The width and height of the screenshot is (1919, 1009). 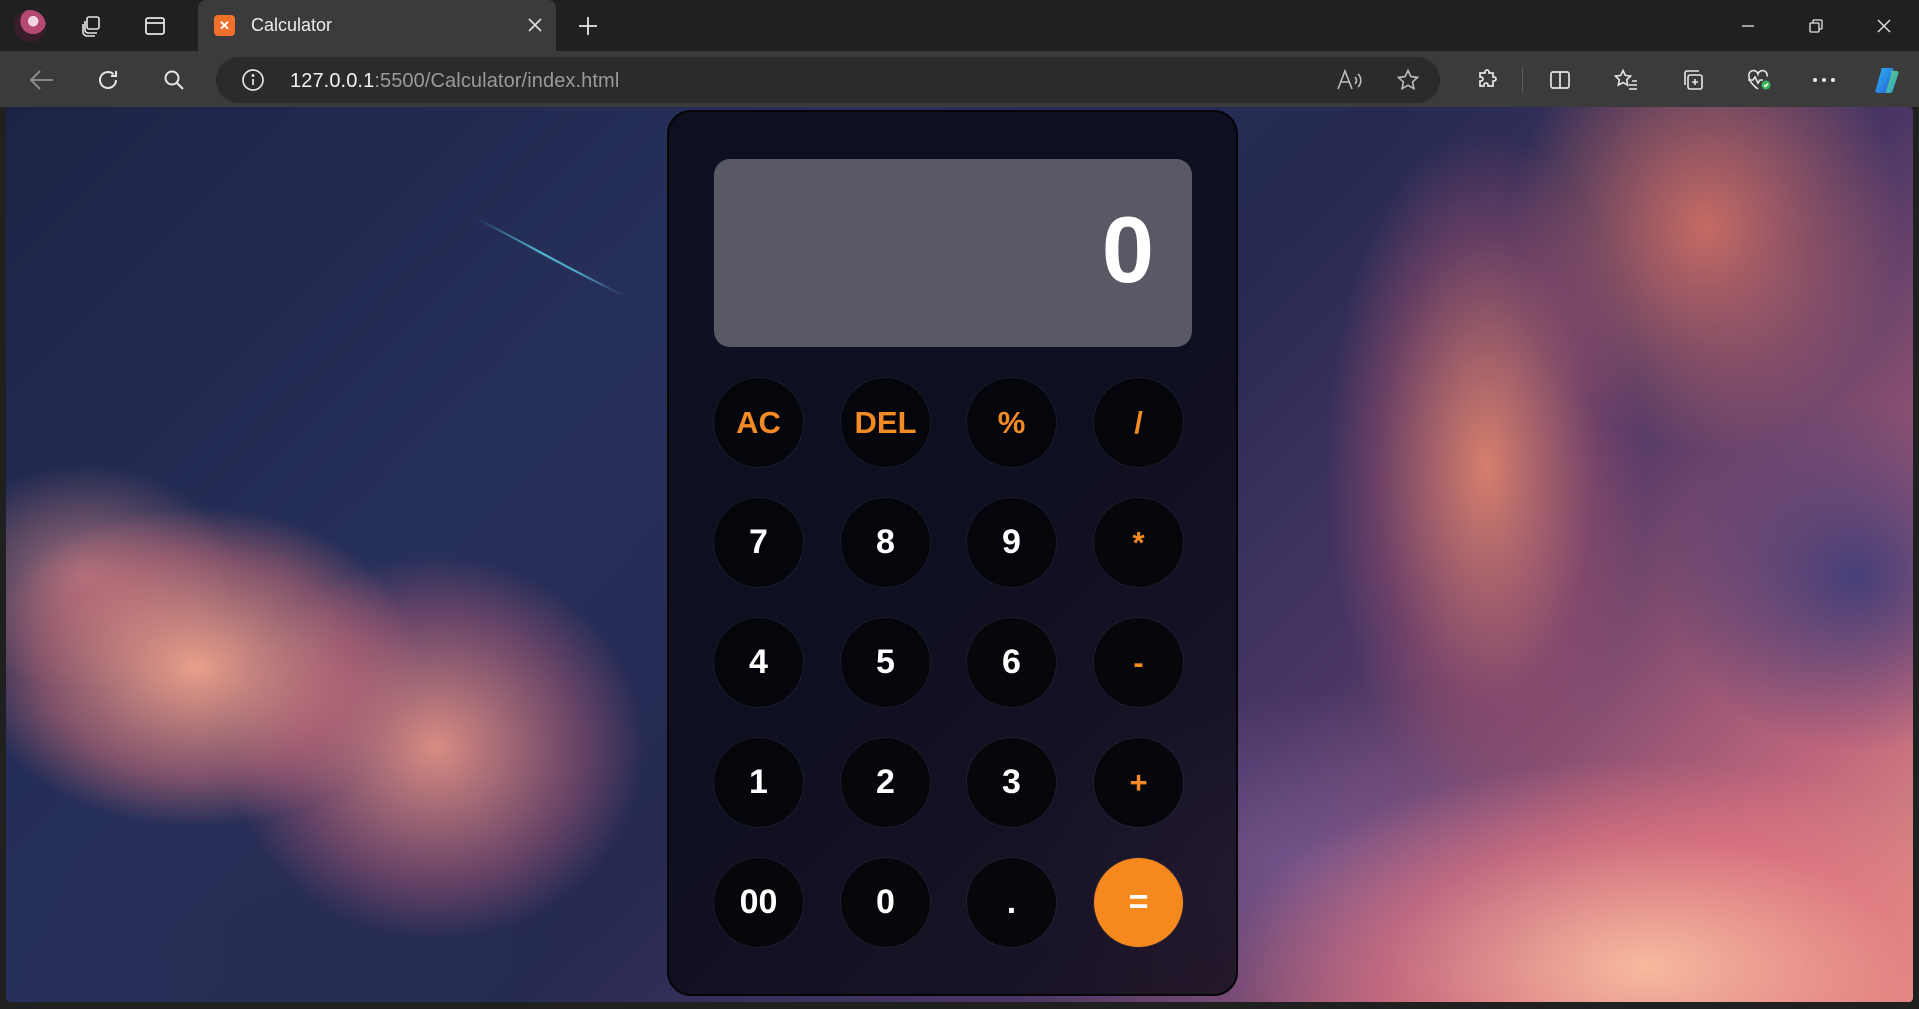 I want to click on digit-5-button: 5, so click(x=885, y=662).